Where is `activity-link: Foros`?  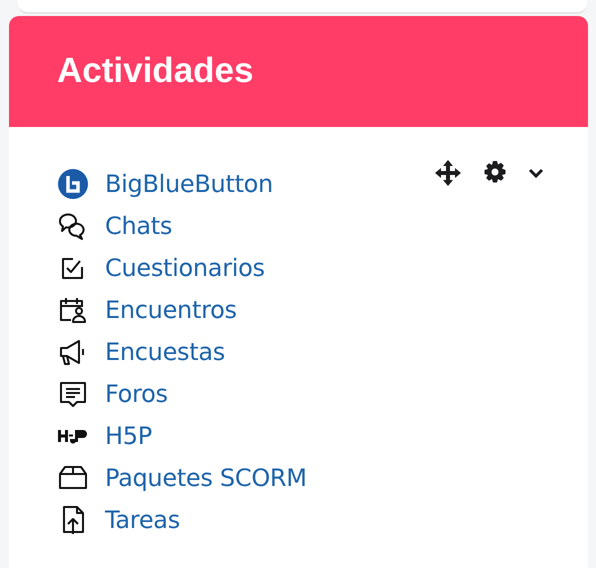
activity-link: Foros is located at coordinates (136, 394).